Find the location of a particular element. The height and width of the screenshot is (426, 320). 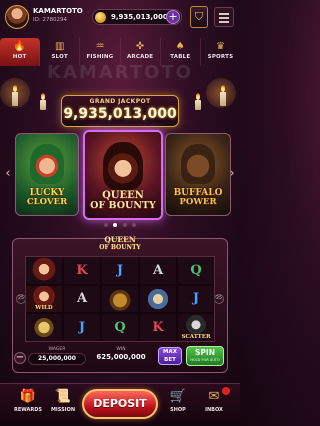

pirate-queen-symbol is located at coordinates (44, 270).